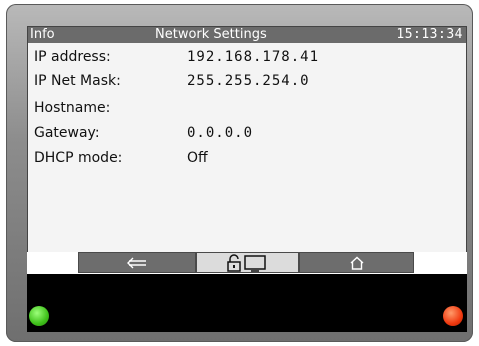 The height and width of the screenshot is (346, 479). I want to click on back-button, so click(137, 262).